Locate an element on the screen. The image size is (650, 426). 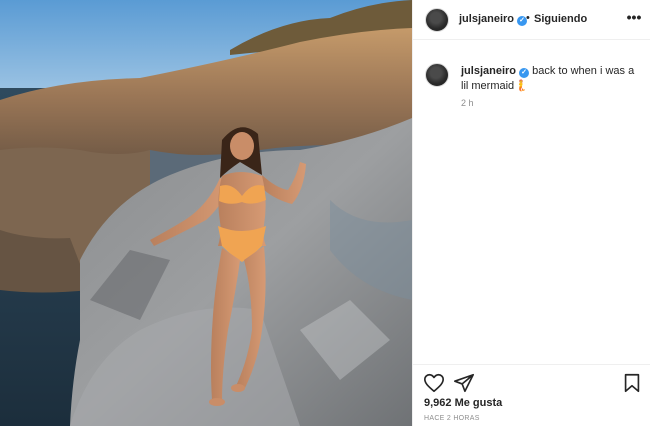
post-footer: 9,962 Me gusta HACE 2 HORAS is located at coordinates (531, 395).